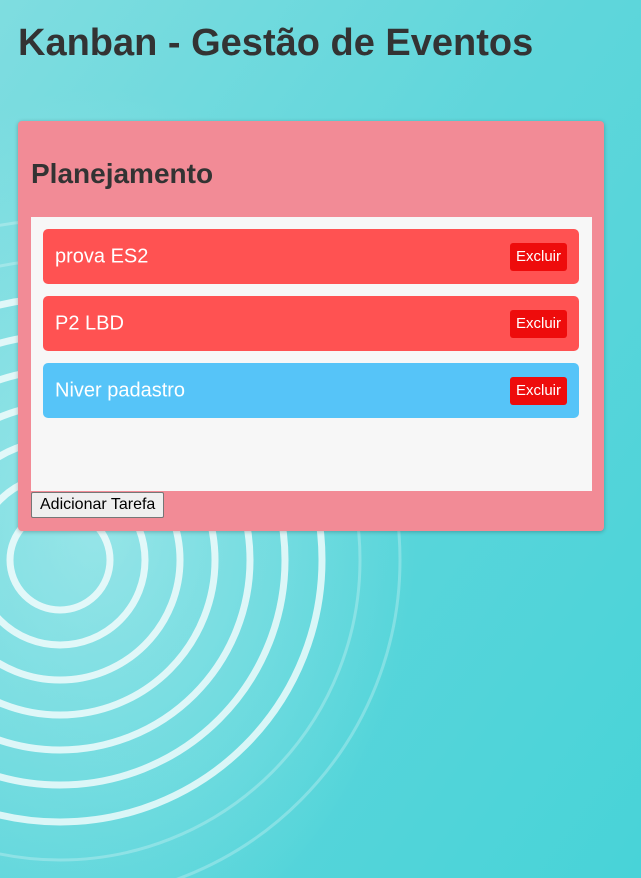 Image resolution: width=641 pixels, height=878 pixels. What do you see at coordinates (89, 323) in the screenshot?
I see `task-label: P2 LBD` at bounding box center [89, 323].